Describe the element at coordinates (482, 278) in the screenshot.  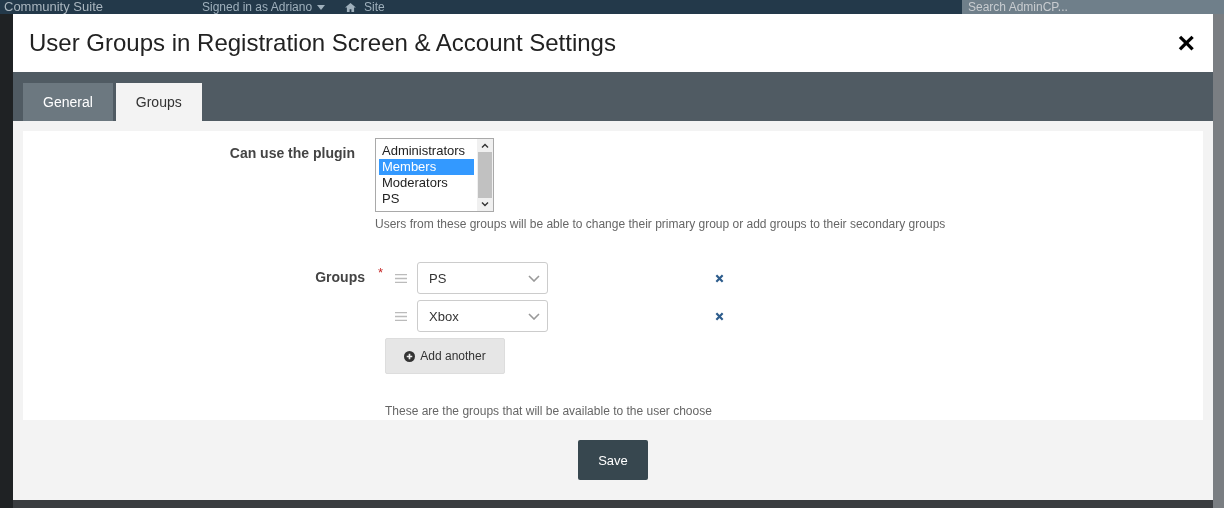
I see `group-select: PS` at that location.